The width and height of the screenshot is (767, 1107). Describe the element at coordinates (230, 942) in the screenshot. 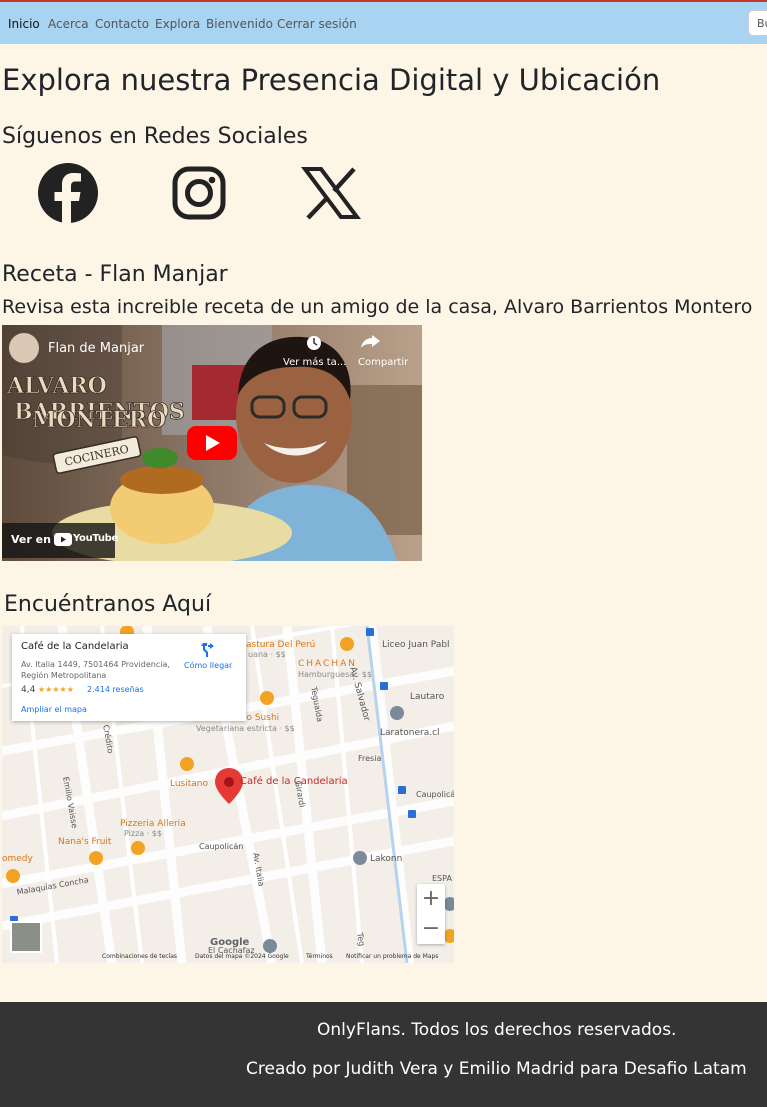

I see `google-logo: Google` at that location.